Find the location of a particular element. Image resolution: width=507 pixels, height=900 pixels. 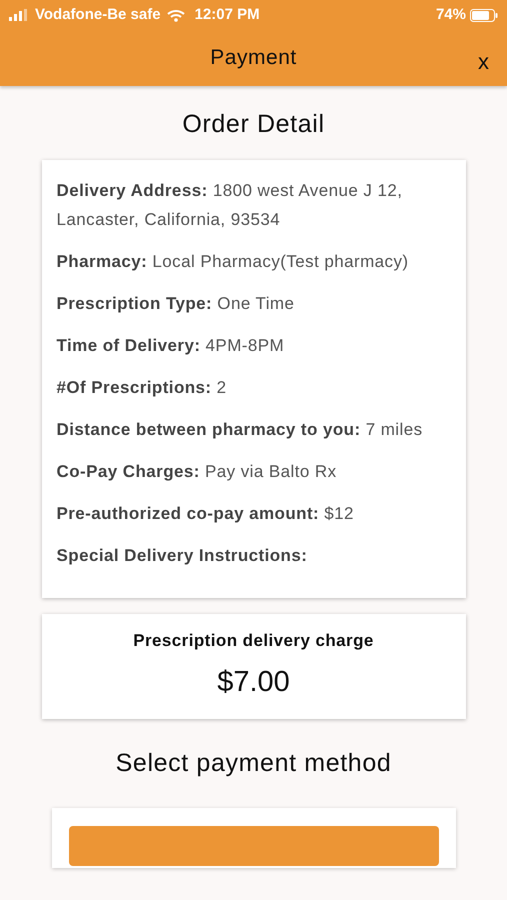

wifi-icon is located at coordinates (175, 15).